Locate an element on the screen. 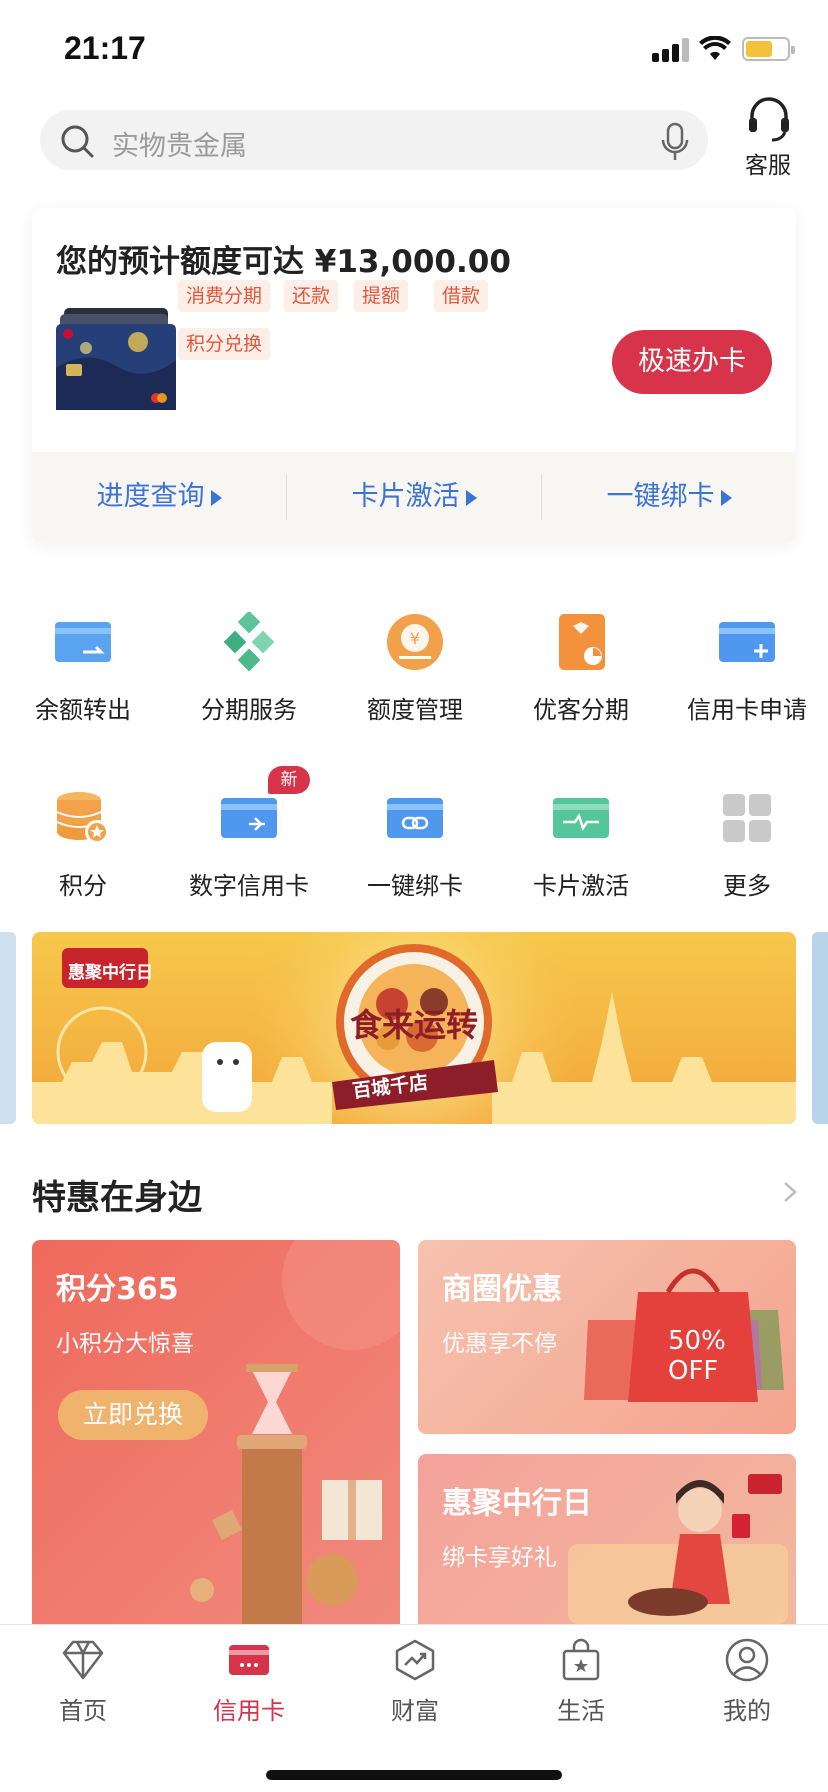 The height and width of the screenshot is (1792, 828). boc-day-promo-title: 惠聚中行日 is located at coordinates (517, 1503).